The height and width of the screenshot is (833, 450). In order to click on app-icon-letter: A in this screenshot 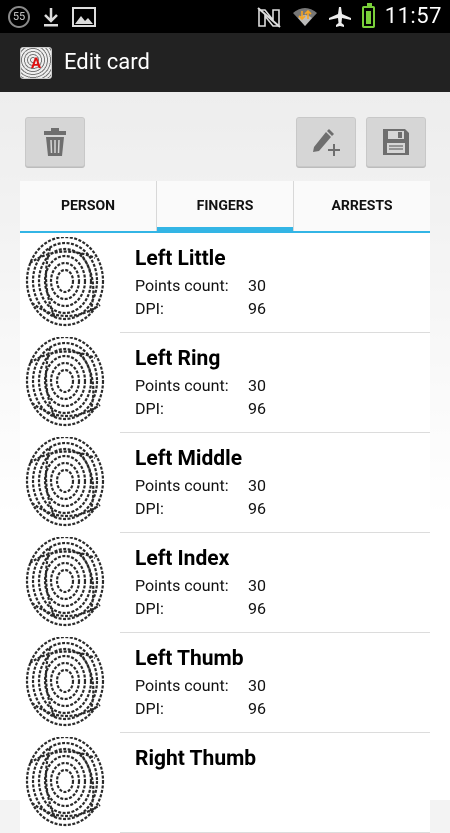, I will do `click(36, 62)`.